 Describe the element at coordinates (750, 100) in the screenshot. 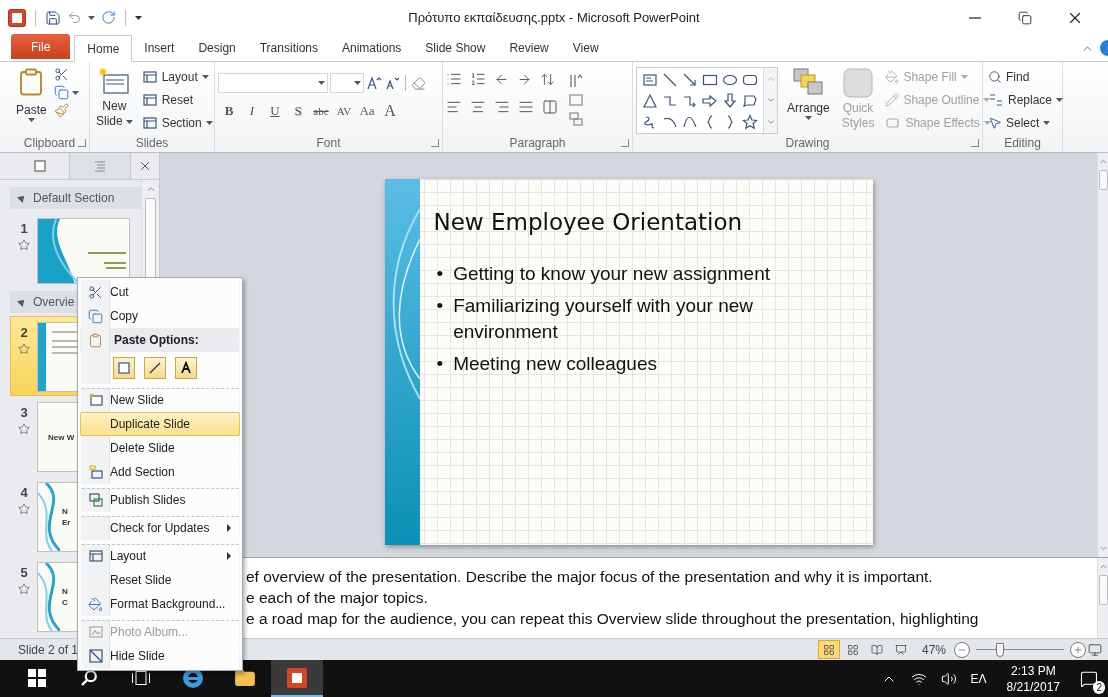

I see `callout-icon` at that location.